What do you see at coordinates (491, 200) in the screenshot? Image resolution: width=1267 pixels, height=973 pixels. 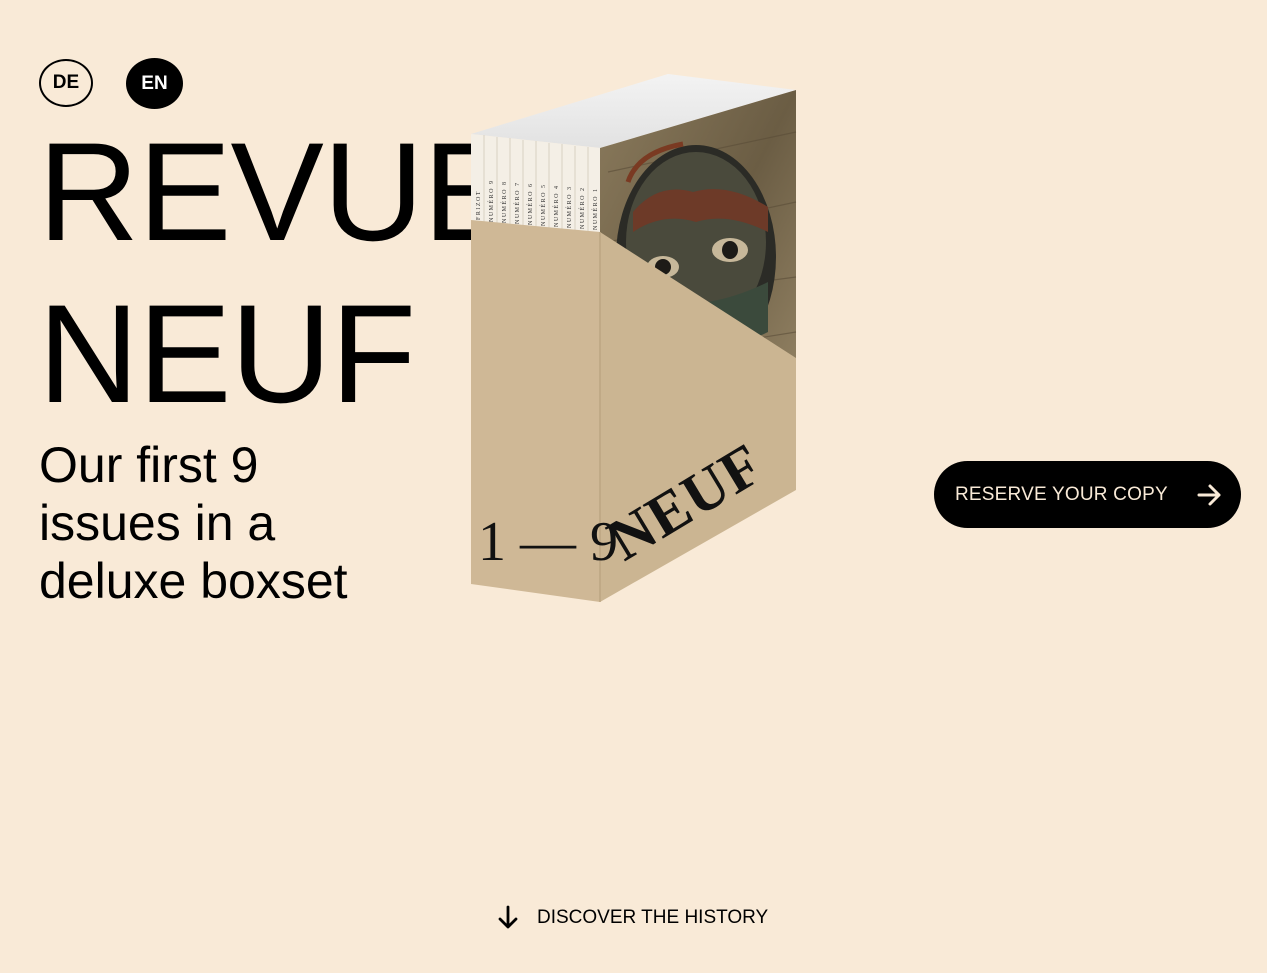 I see `spine-label-1: NUMÉRO 9` at bounding box center [491, 200].